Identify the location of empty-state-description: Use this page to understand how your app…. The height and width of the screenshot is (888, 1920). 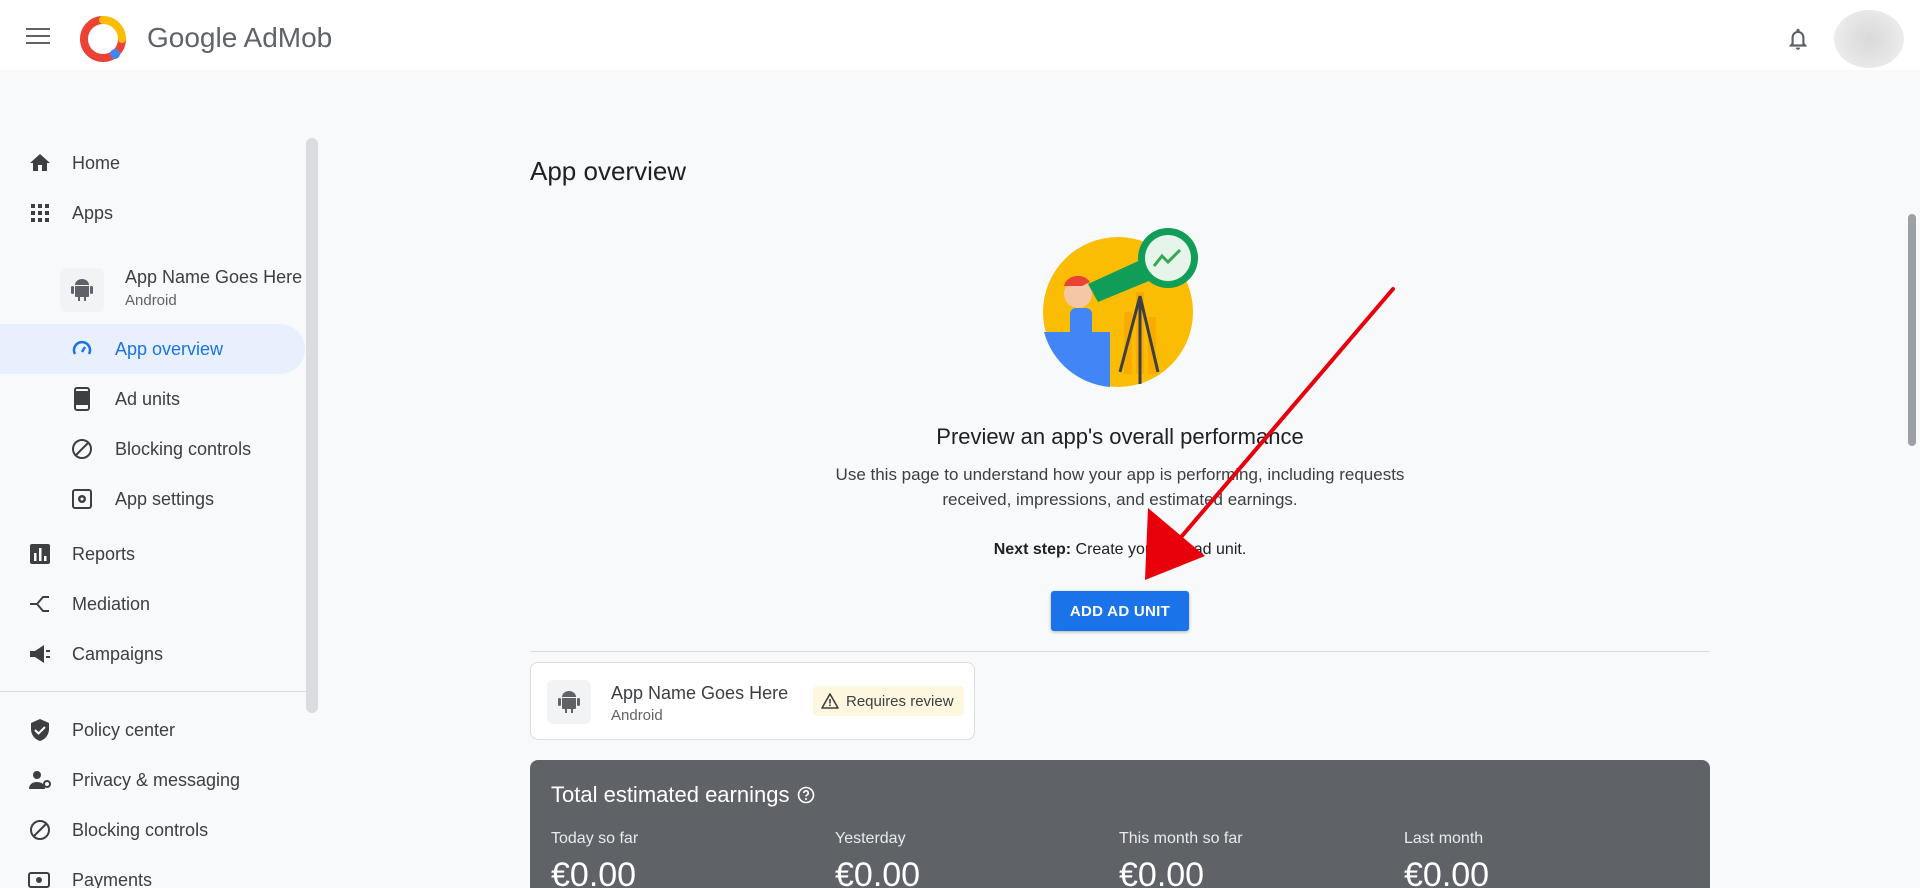
(1120, 487).